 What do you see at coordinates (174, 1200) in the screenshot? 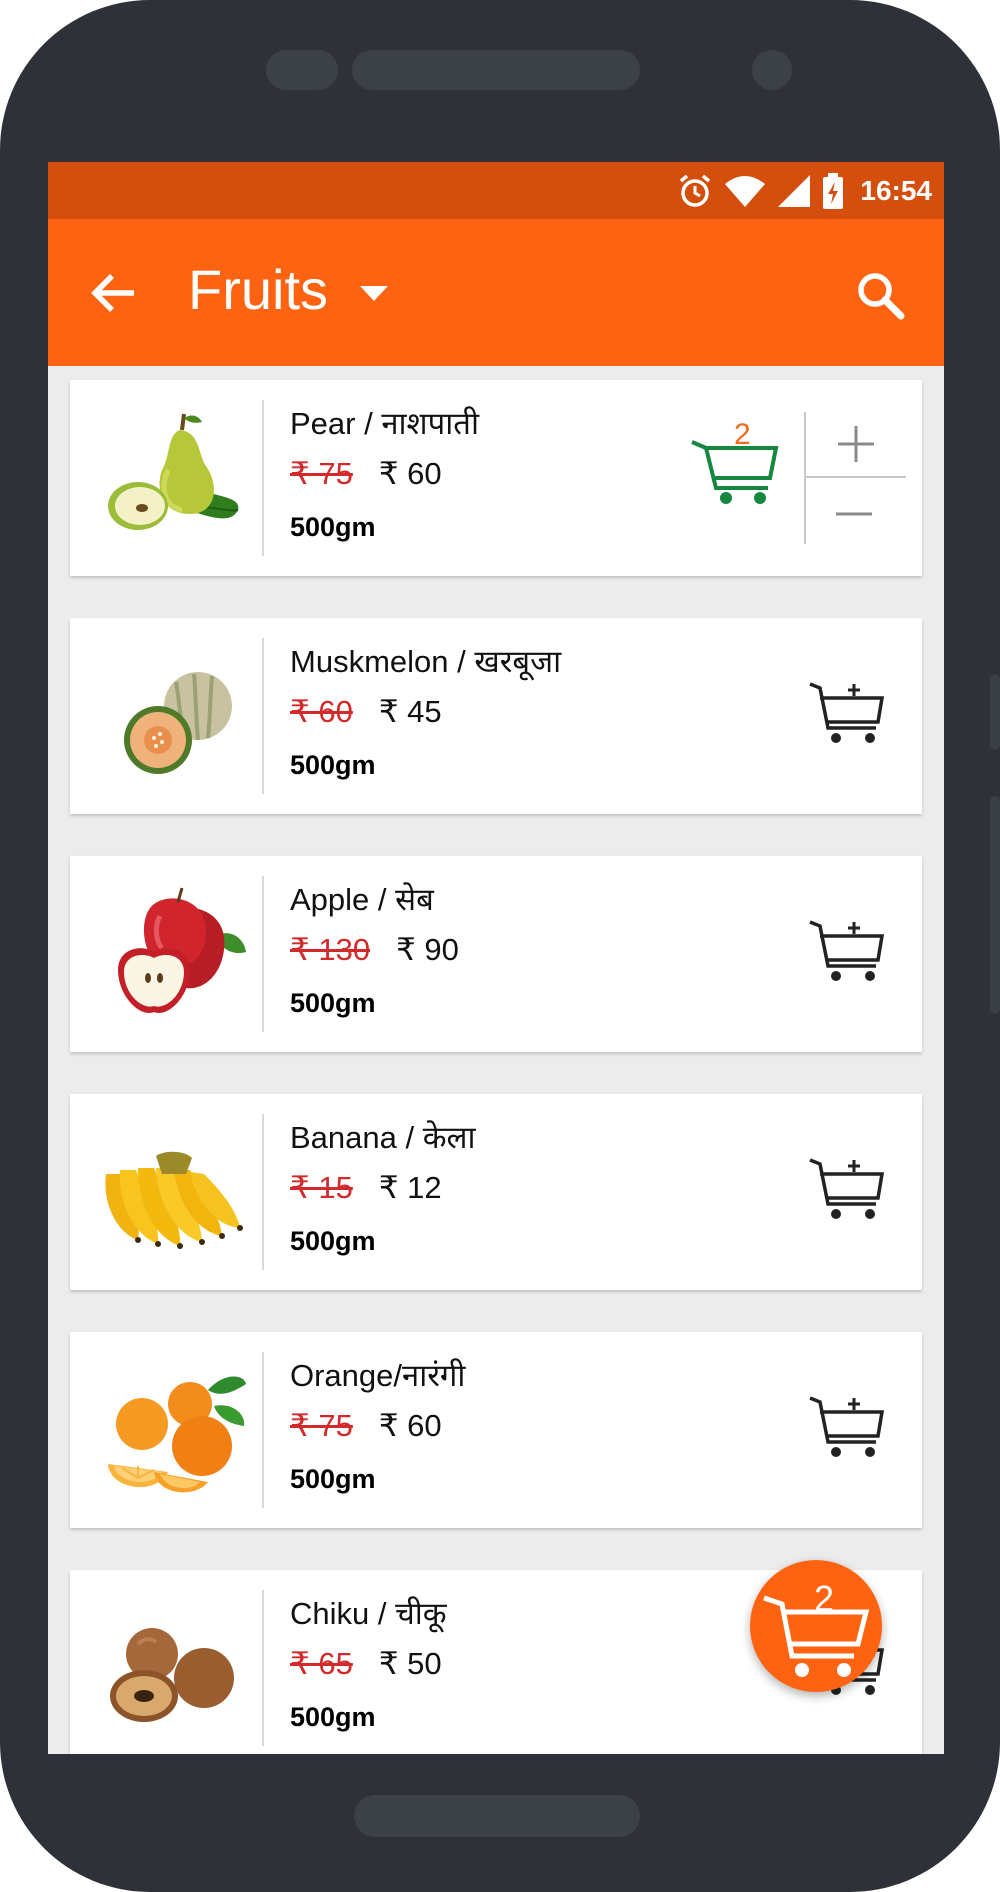
I see `banana-icon` at bounding box center [174, 1200].